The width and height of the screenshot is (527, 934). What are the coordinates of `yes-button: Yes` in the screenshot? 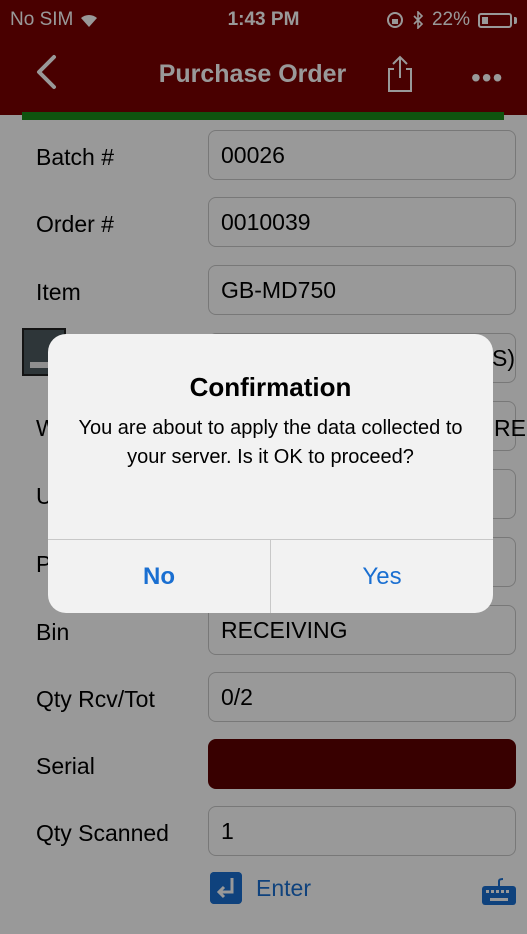 It's located at (382, 576).